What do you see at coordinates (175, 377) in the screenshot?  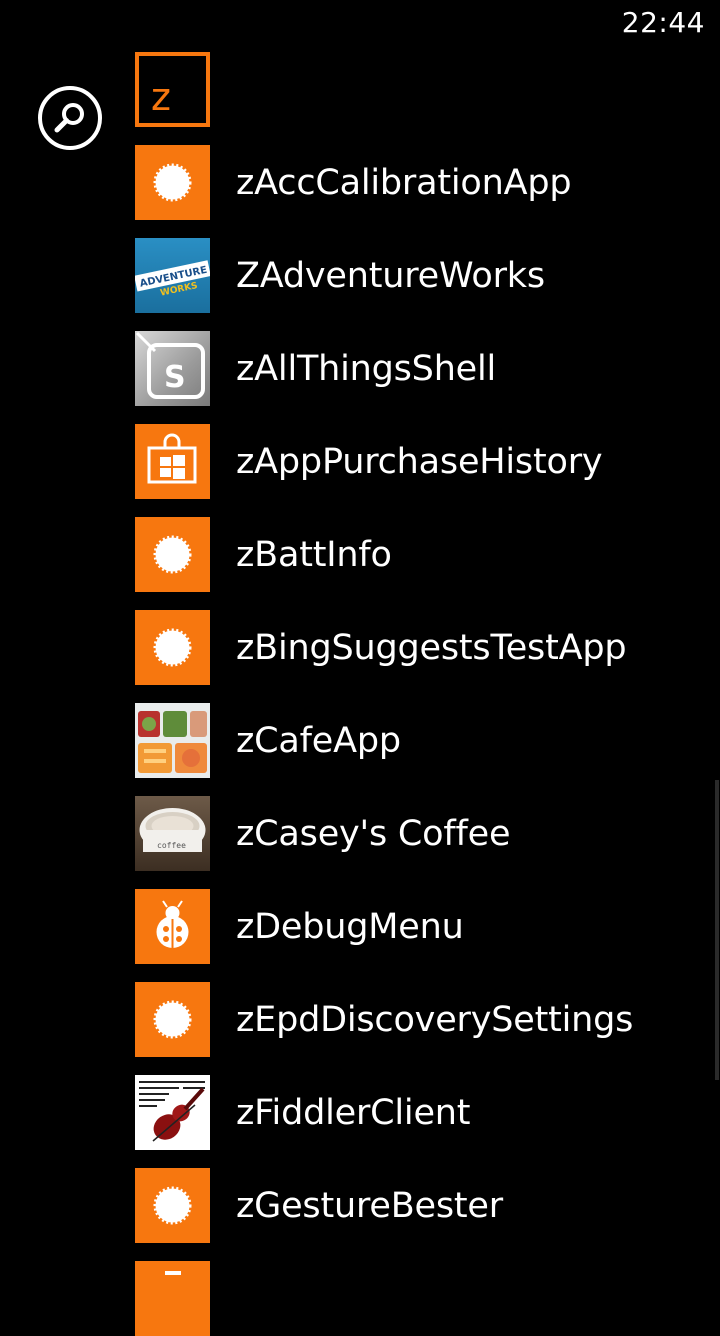 I see `svg-text: S` at bounding box center [175, 377].